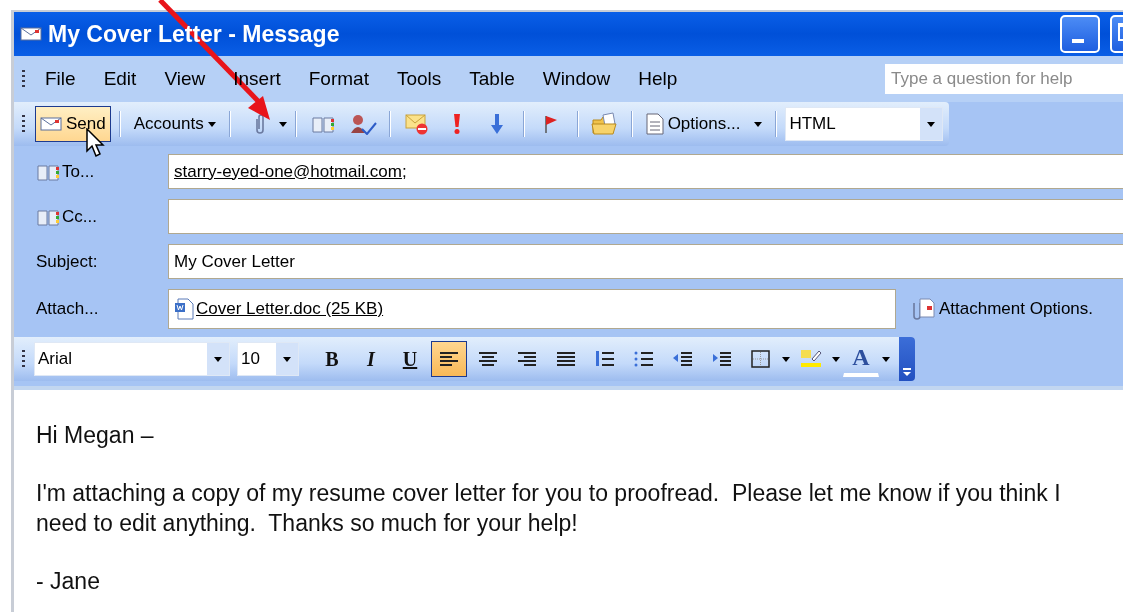 This screenshot has height=612, width=1123. What do you see at coordinates (811, 359) in the screenshot?
I see `highlighter-icon` at bounding box center [811, 359].